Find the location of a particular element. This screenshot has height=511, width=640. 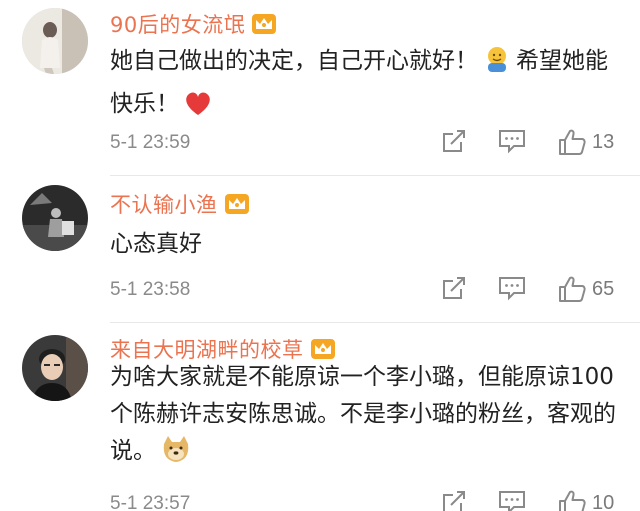

comment-time: 5-1 23:58 is located at coordinates (150, 289).